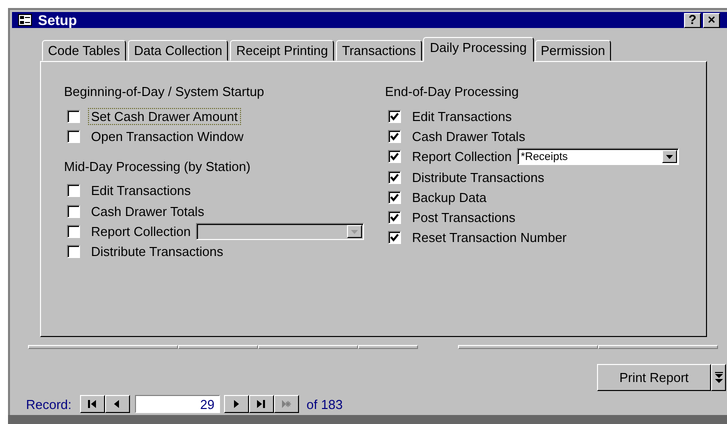 The height and width of the screenshot is (424, 727). I want to click on dropdown-button, so click(669, 157).